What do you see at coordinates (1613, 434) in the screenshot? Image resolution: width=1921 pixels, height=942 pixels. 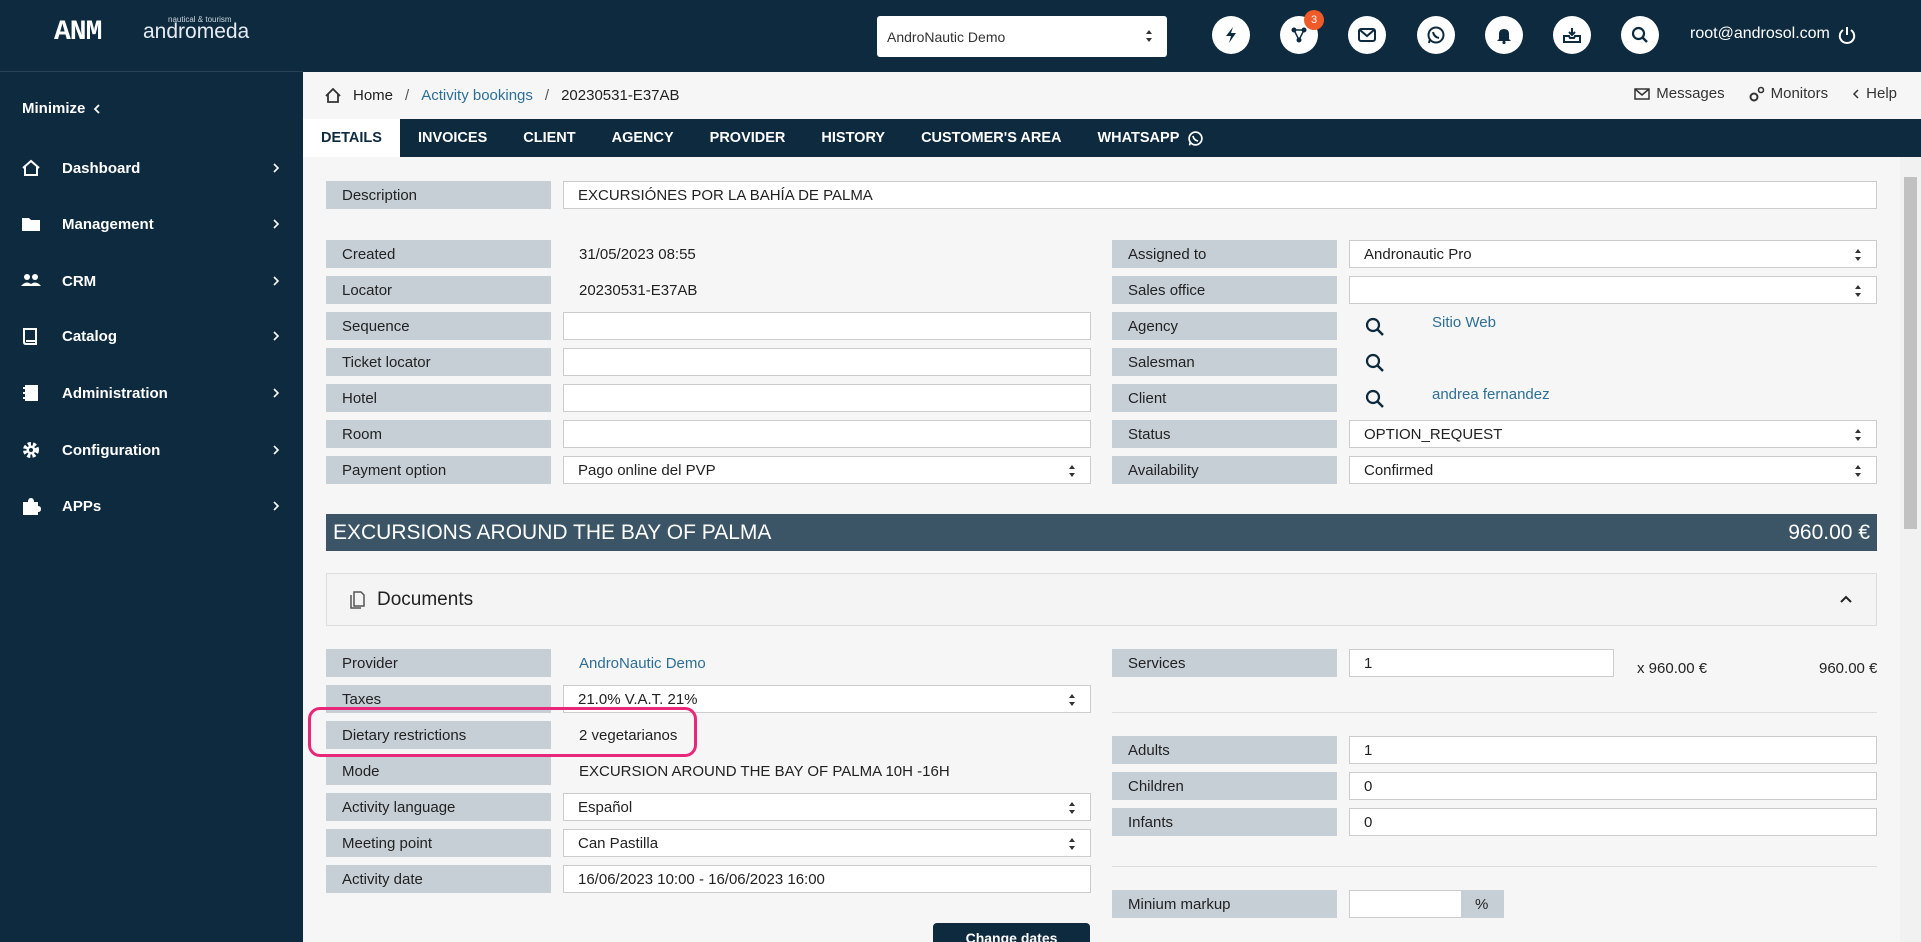 I see `status-select: OPTION_REQUEST` at bounding box center [1613, 434].